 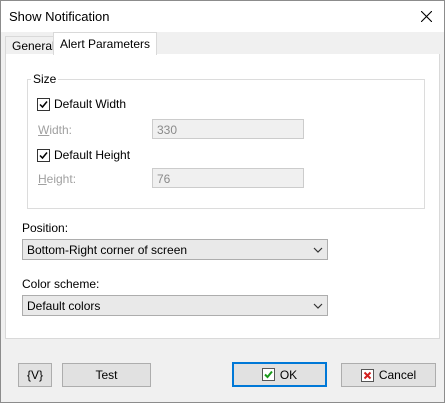 I want to click on tab-alert-parameters-label: Alert Parameters, so click(x=105, y=44).